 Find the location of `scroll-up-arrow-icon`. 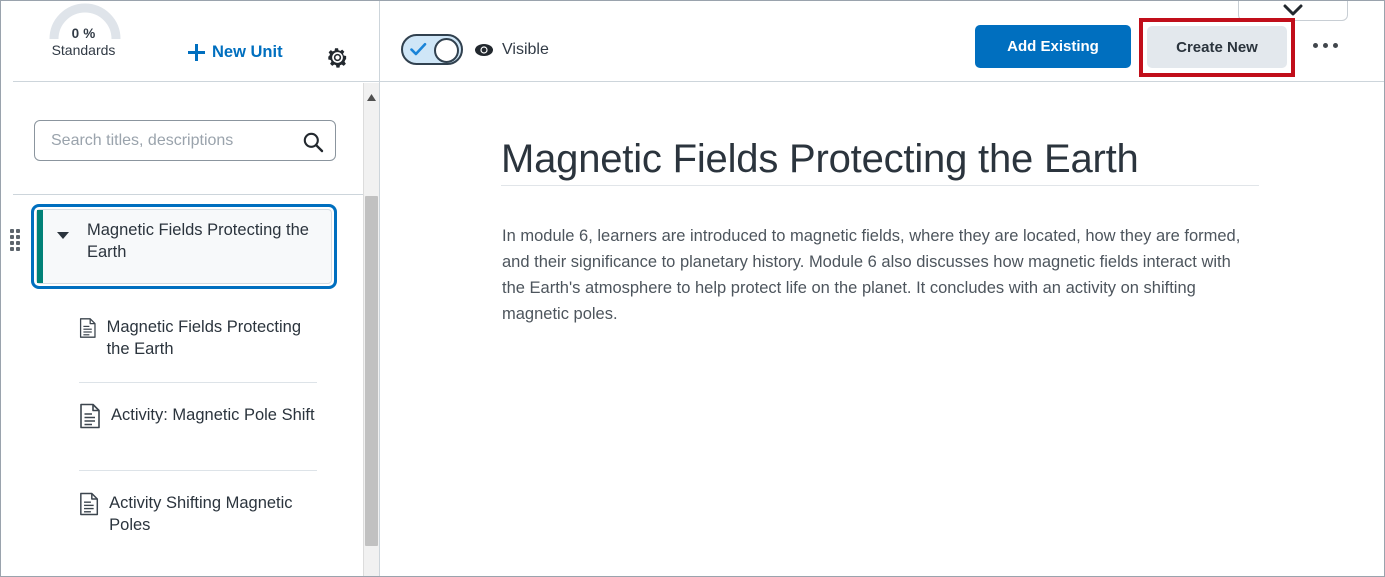

scroll-up-arrow-icon is located at coordinates (371, 95).